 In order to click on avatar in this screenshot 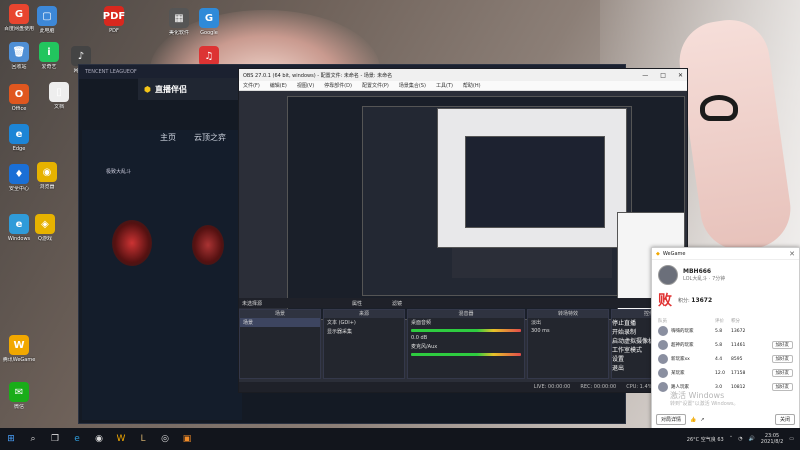, I will do `click(663, 373)`.